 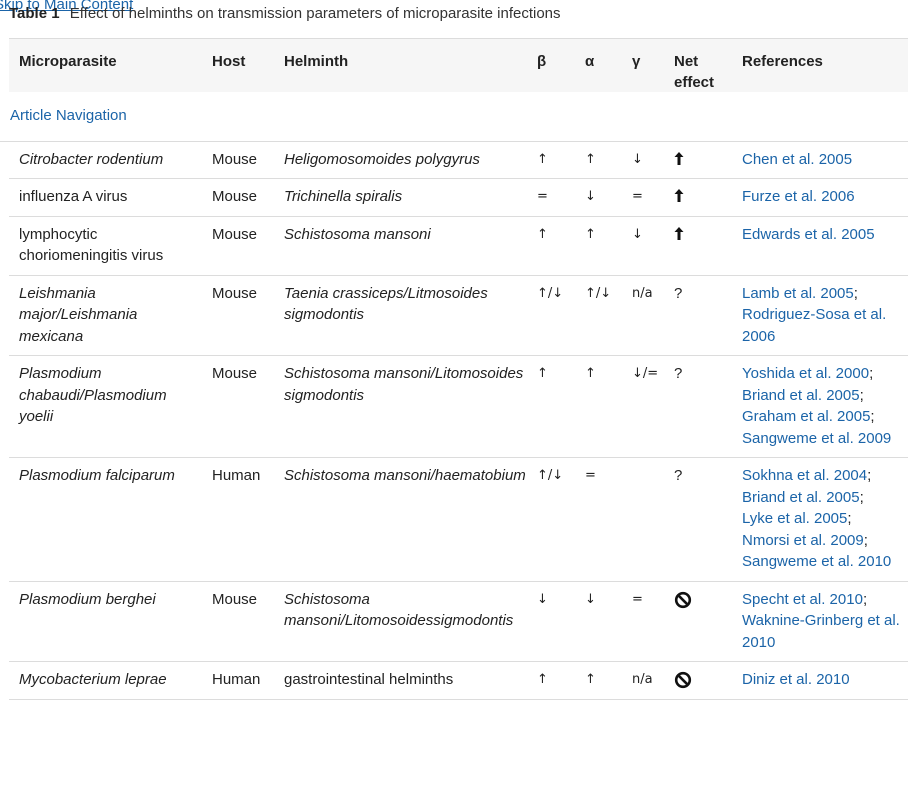 What do you see at coordinates (551, 621) in the screenshot?
I see `cell-beta: ↓` at bounding box center [551, 621].